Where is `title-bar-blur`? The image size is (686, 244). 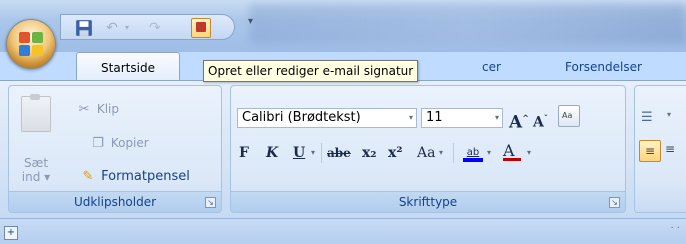
title-bar-blur is located at coordinates (468, 24).